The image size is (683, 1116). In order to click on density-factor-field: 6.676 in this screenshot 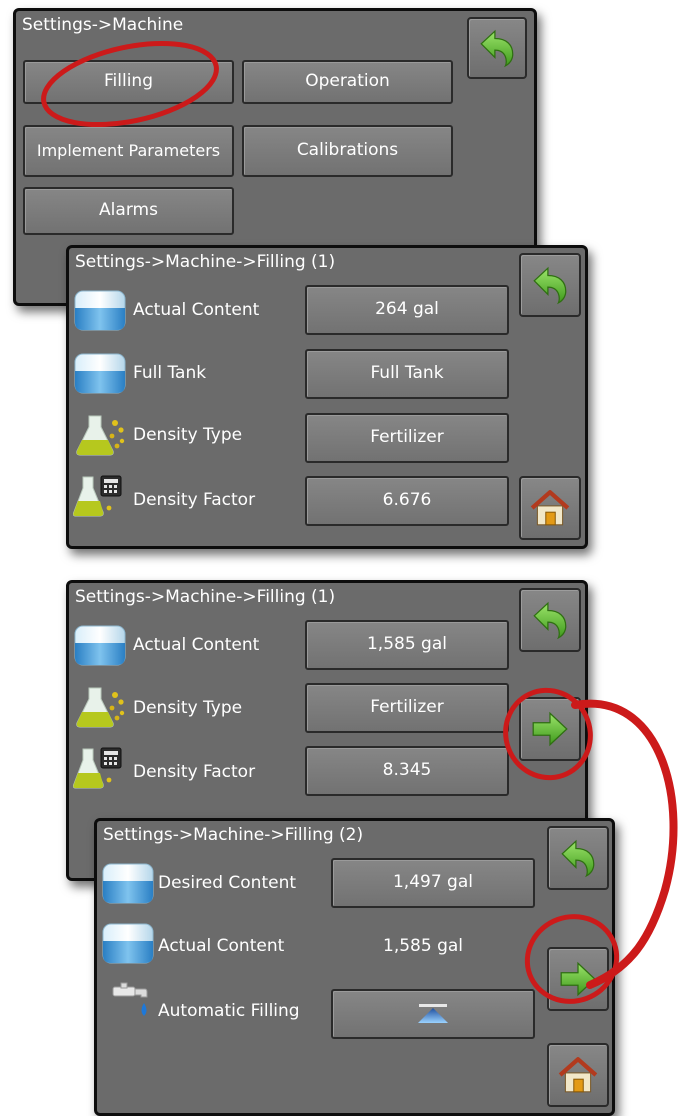, I will do `click(407, 501)`.